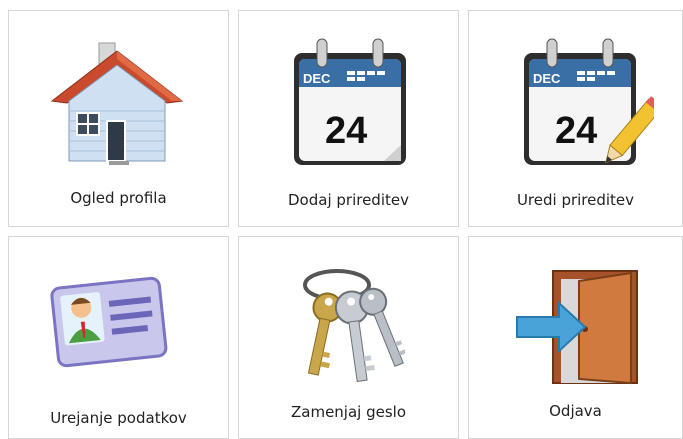 This screenshot has height=439, width=683. I want to click on tile-label: Urejanje podatkov, so click(118, 418).